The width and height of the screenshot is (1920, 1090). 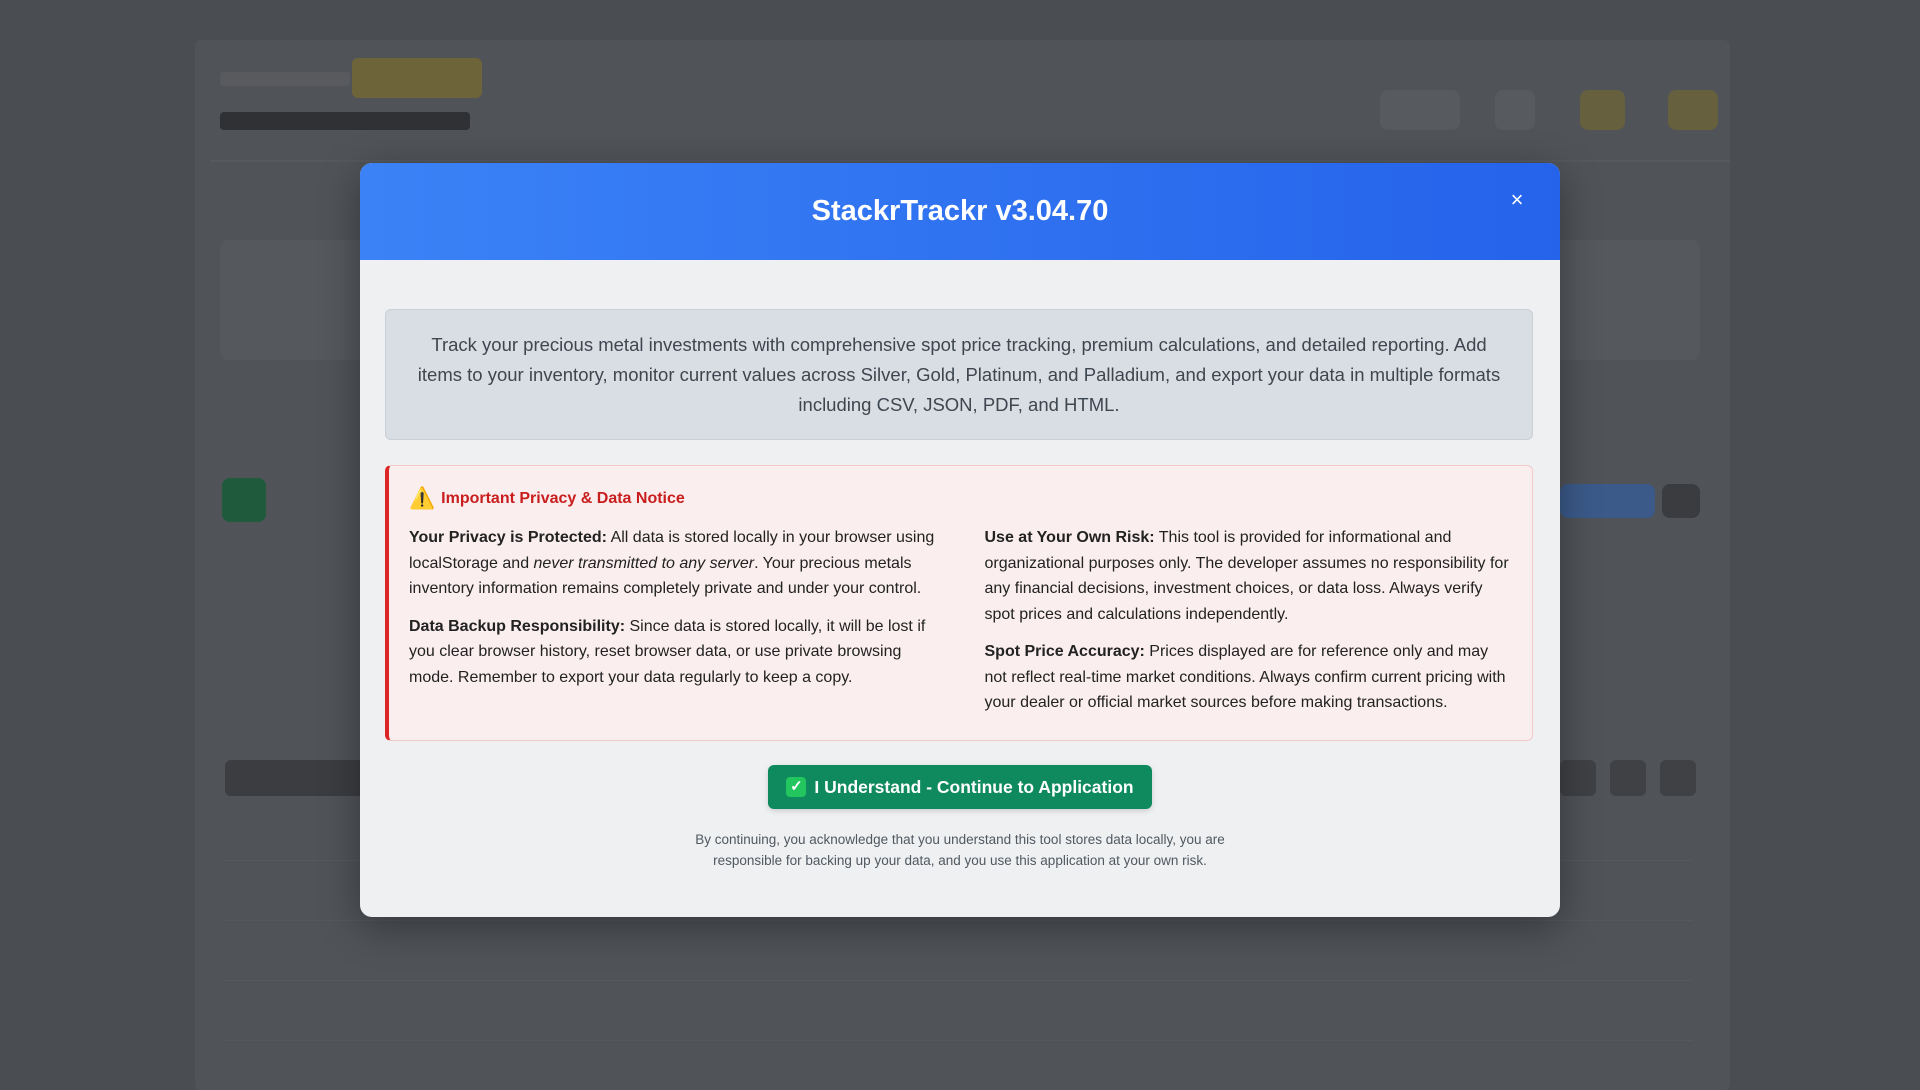 I want to click on continue-button: ✓ I Understand - Continue to Application, so click(x=960, y=787).